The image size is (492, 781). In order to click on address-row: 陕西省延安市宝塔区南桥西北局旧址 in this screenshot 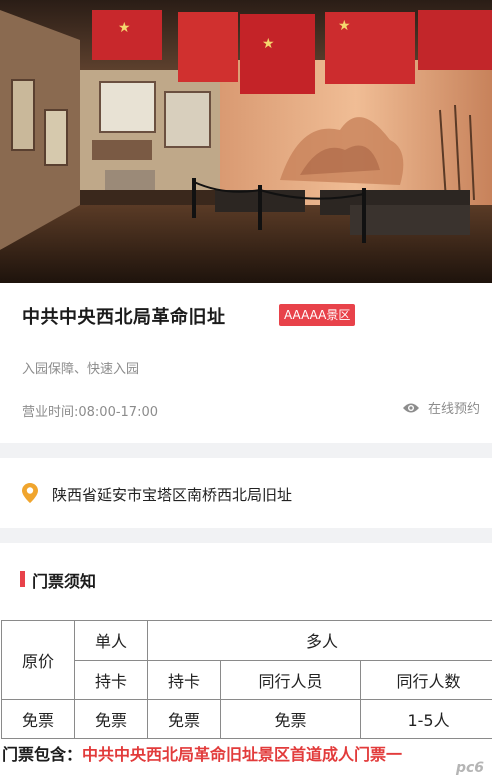, I will do `click(246, 493)`.